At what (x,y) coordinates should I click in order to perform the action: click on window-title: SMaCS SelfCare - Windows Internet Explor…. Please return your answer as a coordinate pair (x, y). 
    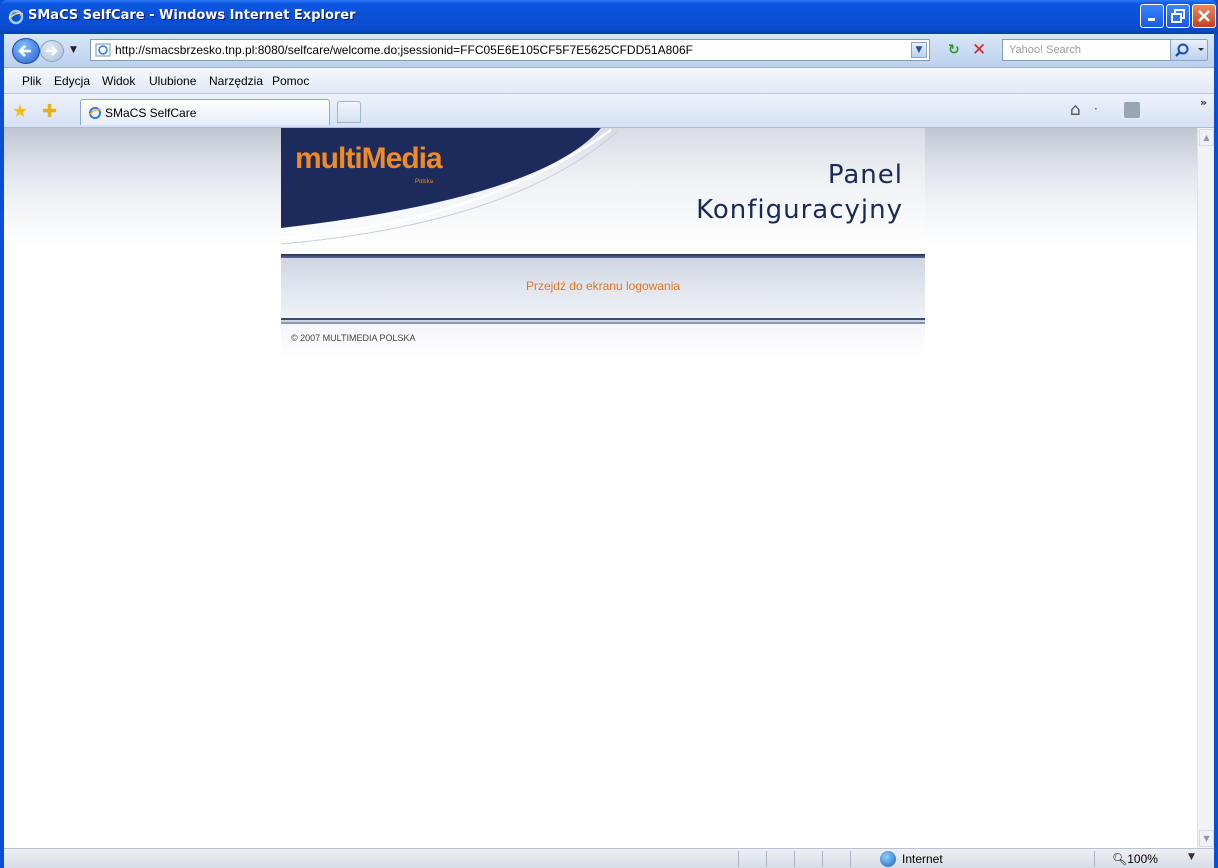
    Looking at the image, I should click on (192, 15).